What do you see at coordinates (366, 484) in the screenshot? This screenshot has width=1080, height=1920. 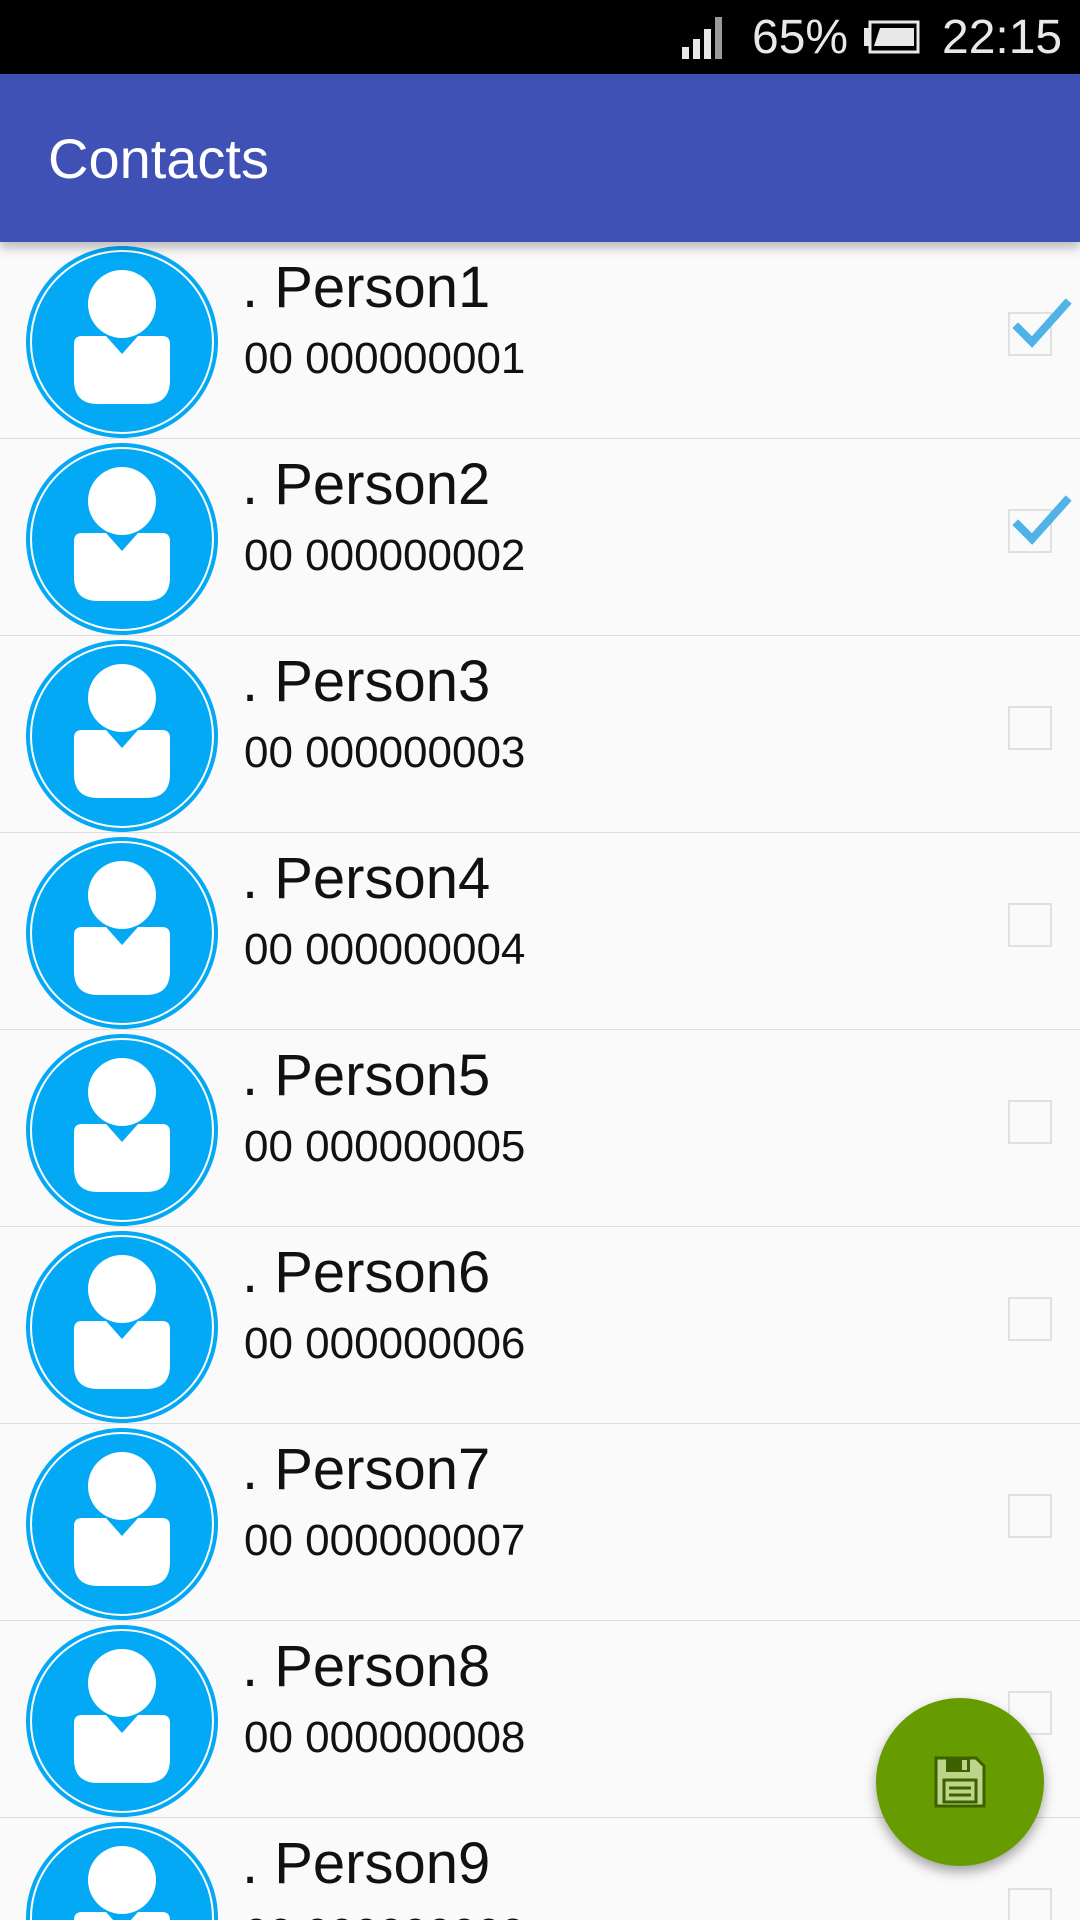 I see `contact-name: . Person2` at bounding box center [366, 484].